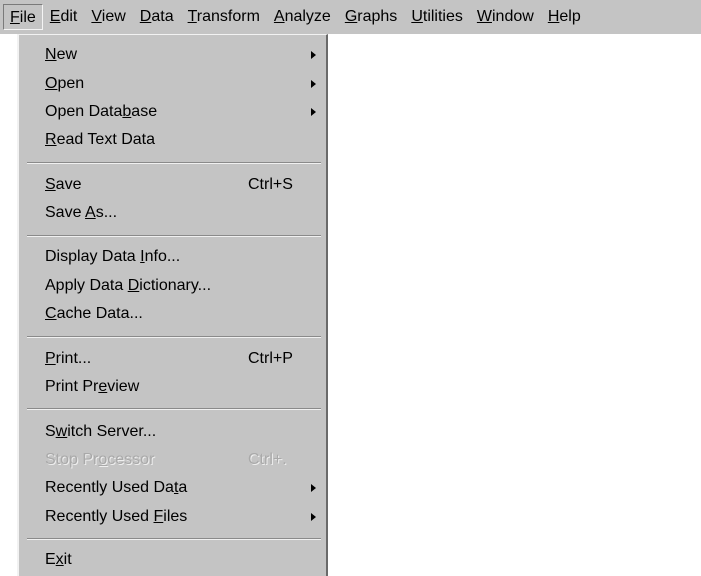  What do you see at coordinates (267, 459) in the screenshot?
I see `menu-item-shortcut: Ctrl+.` at bounding box center [267, 459].